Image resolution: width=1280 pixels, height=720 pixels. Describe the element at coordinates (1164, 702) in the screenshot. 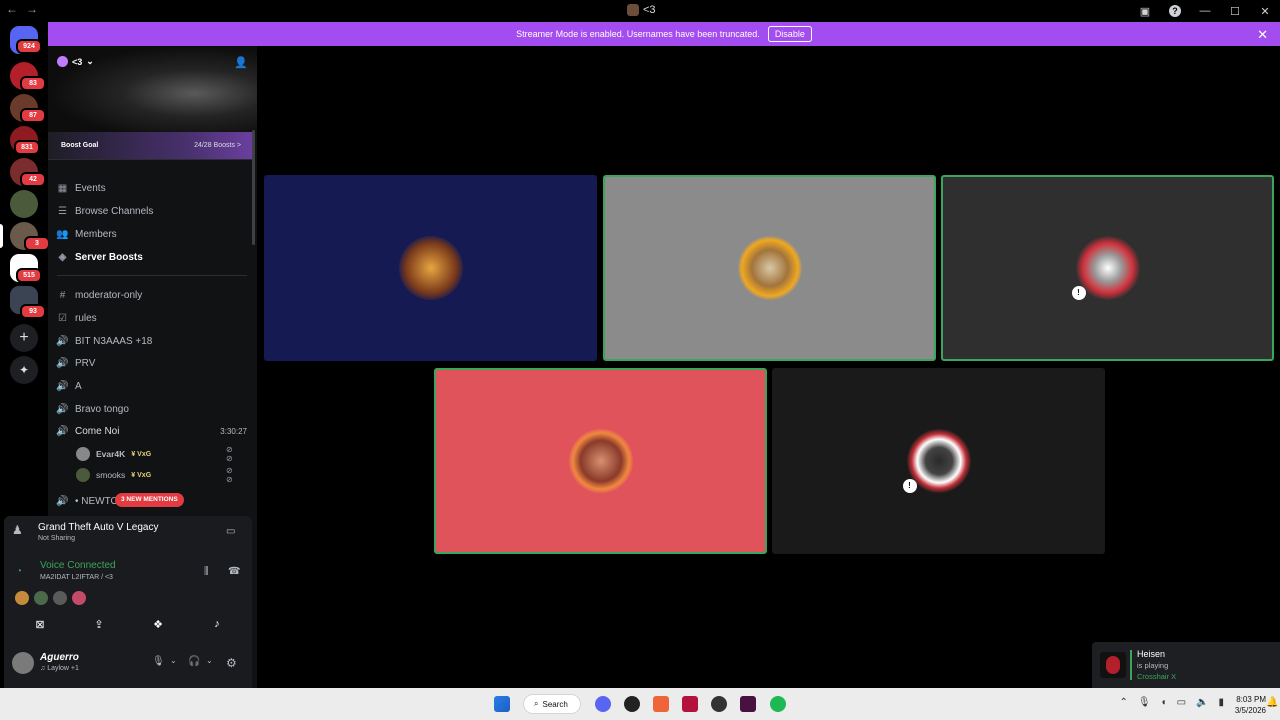

I see `headphones-icon: ◖` at that location.